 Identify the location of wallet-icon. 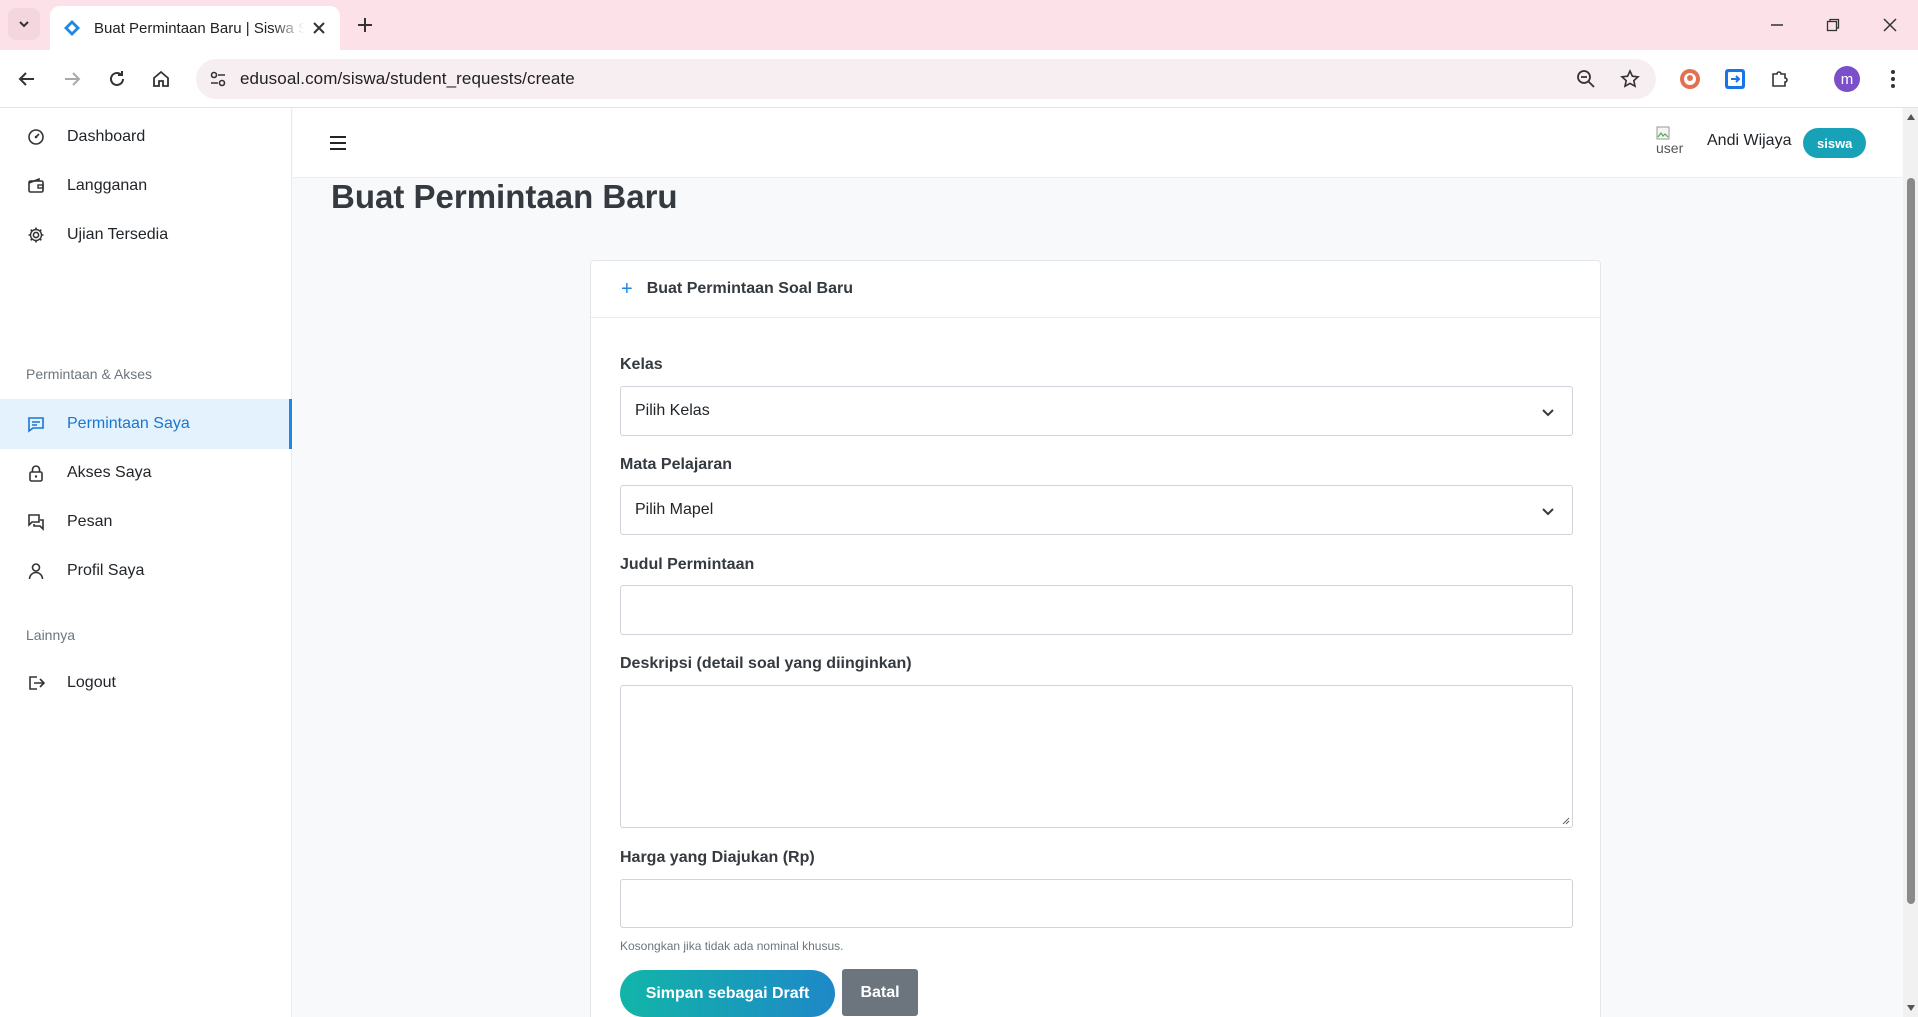
(36, 186).